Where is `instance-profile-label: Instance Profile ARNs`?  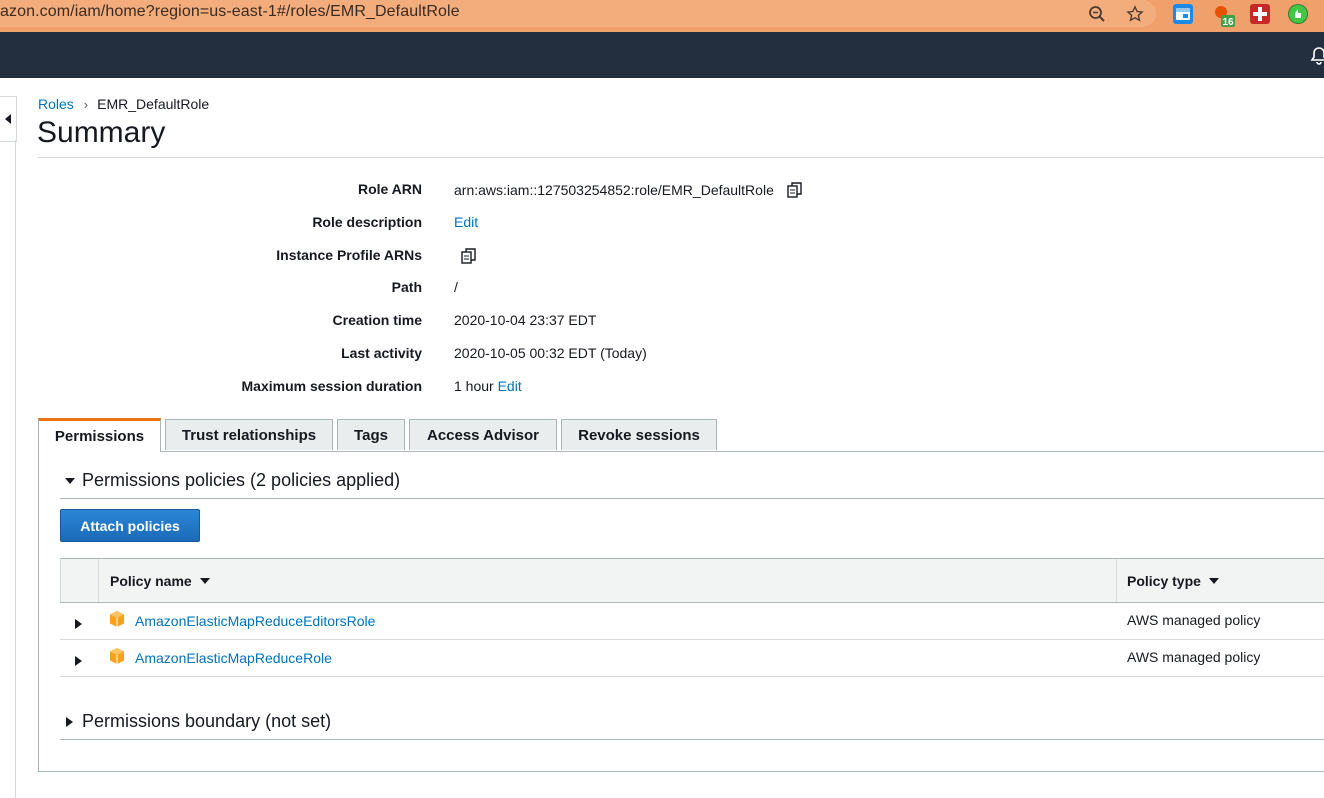
instance-profile-label: Instance Profile ARNs is located at coordinates (349, 255).